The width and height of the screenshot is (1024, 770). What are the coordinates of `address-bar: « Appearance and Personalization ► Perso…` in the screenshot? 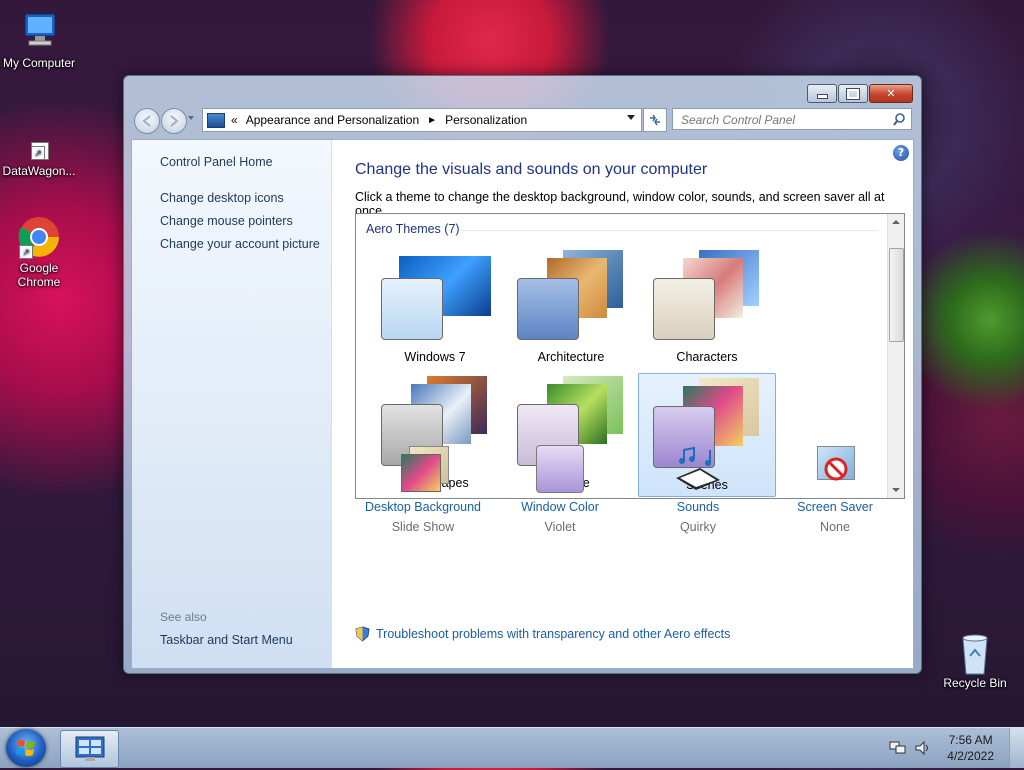 It's located at (422, 120).